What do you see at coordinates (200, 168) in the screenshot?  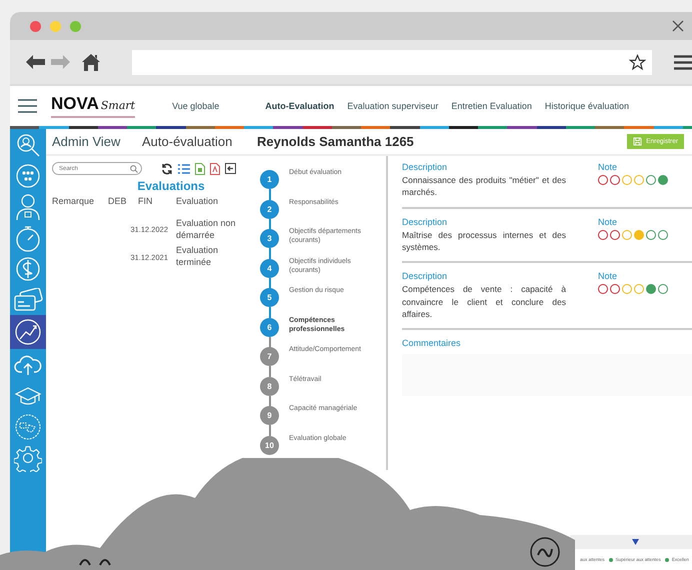 I see `spreadsheet-file-icon` at bounding box center [200, 168].